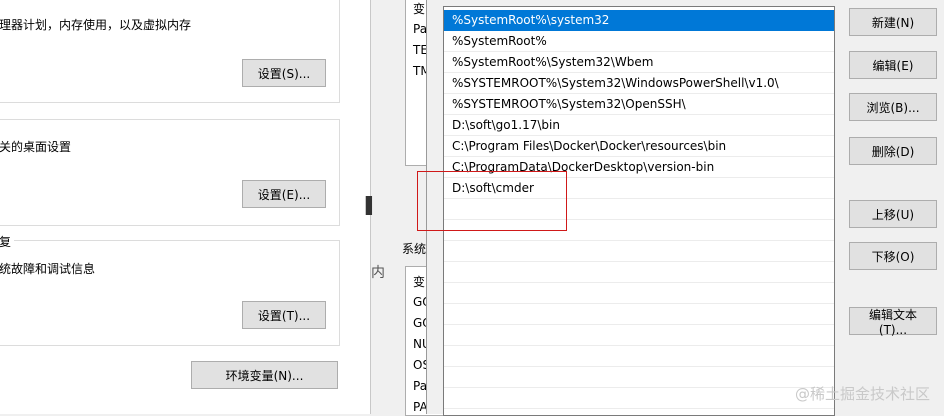 The height and width of the screenshot is (416, 944). Describe the element at coordinates (420, 386) in the screenshot. I see `system-var-row: Pa` at that location.